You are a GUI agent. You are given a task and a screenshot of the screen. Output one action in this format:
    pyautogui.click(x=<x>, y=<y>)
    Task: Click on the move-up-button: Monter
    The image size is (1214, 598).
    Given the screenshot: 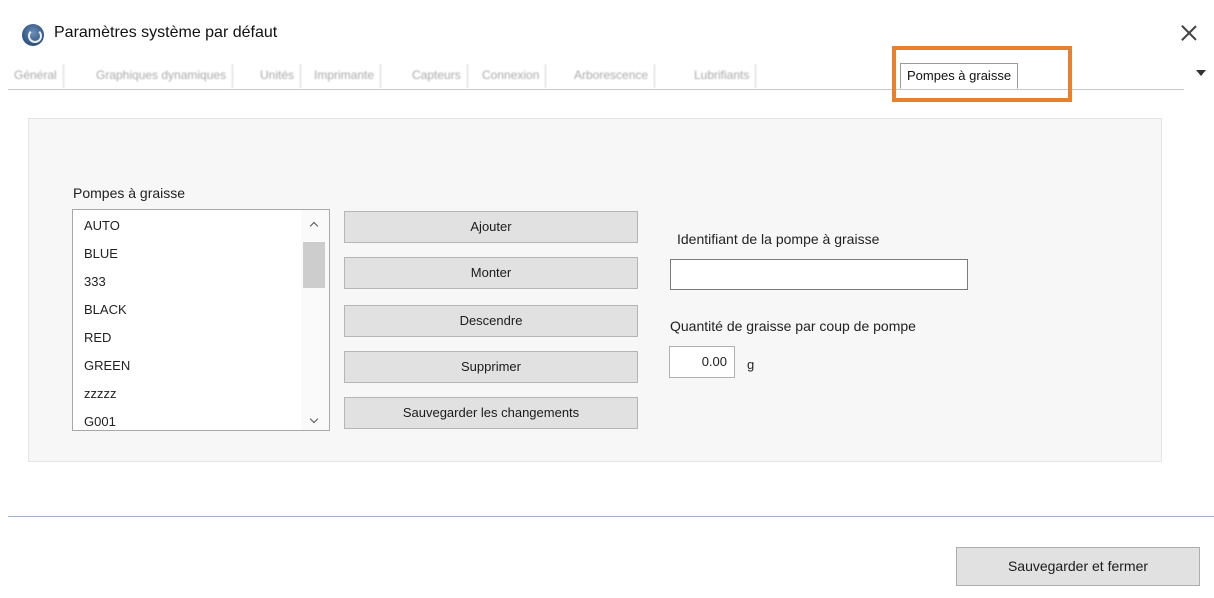 What is the action you would take?
    pyautogui.click(x=491, y=273)
    